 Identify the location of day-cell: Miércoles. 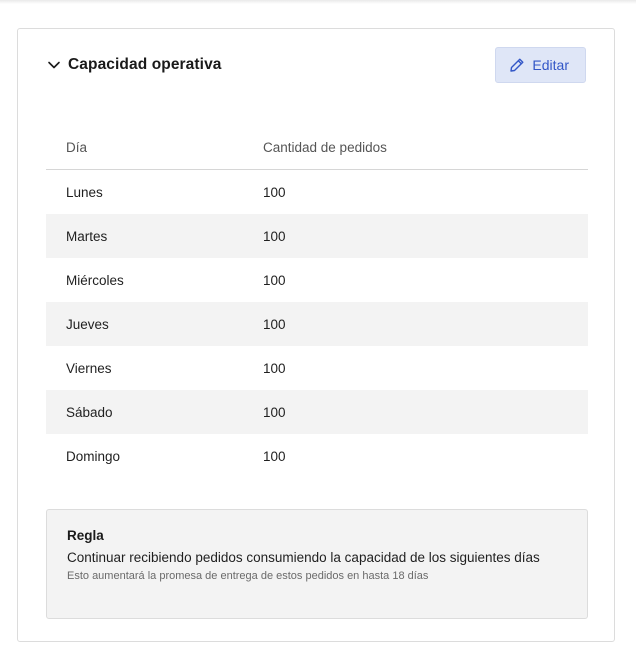
(95, 280).